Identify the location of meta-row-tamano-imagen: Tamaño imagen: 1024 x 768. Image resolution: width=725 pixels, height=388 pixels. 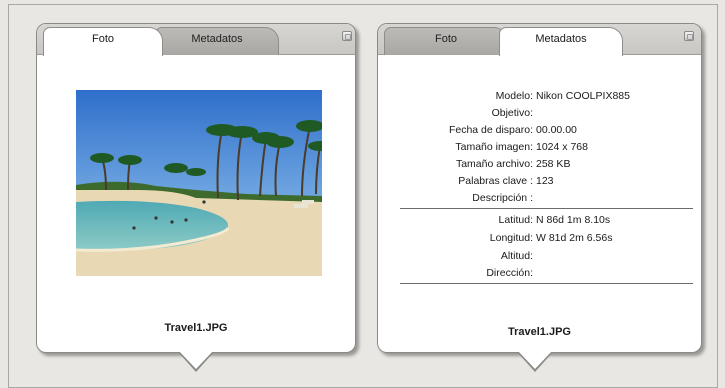
(539, 147).